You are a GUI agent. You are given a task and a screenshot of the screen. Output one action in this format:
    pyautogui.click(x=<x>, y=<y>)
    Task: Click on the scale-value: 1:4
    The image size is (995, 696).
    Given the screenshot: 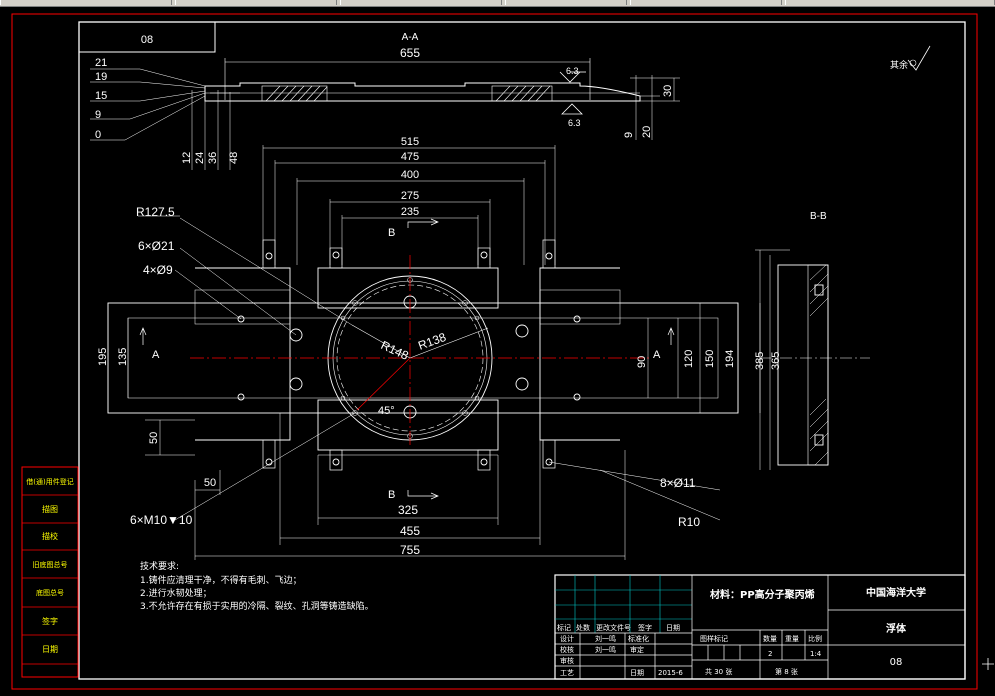 What is the action you would take?
    pyautogui.click(x=816, y=654)
    